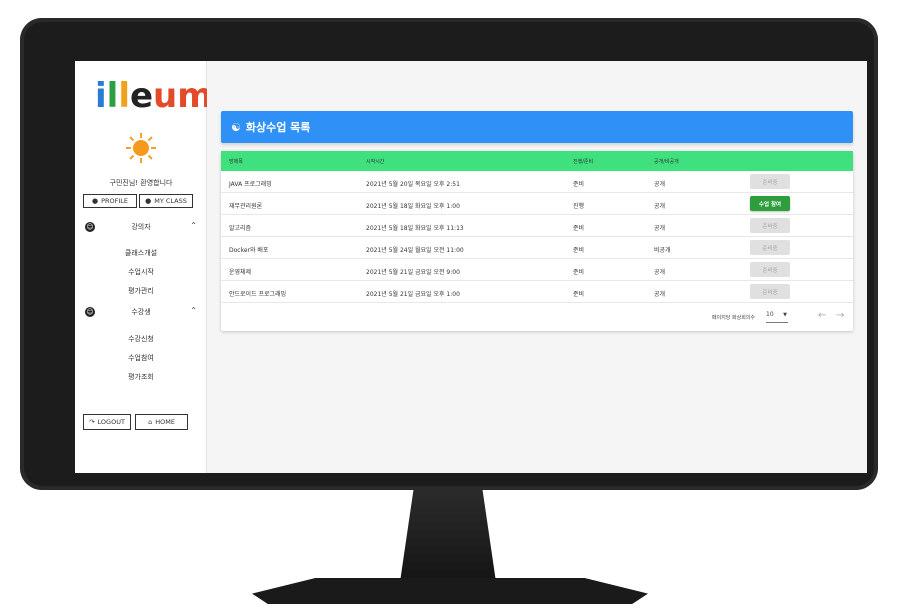 The image size is (898, 613). Describe the element at coordinates (110, 201) in the screenshot. I see `profile-button: ● PROFILE` at that location.